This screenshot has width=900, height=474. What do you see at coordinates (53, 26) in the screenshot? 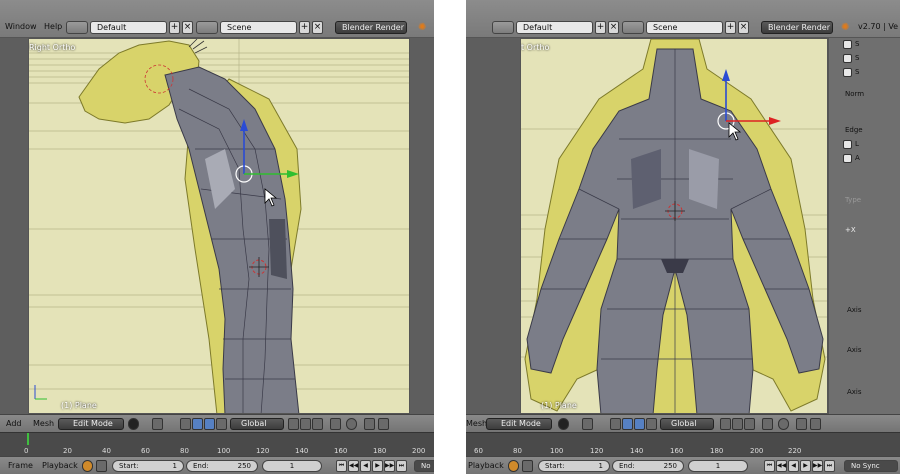
I see `menu-help: Help` at bounding box center [53, 26].